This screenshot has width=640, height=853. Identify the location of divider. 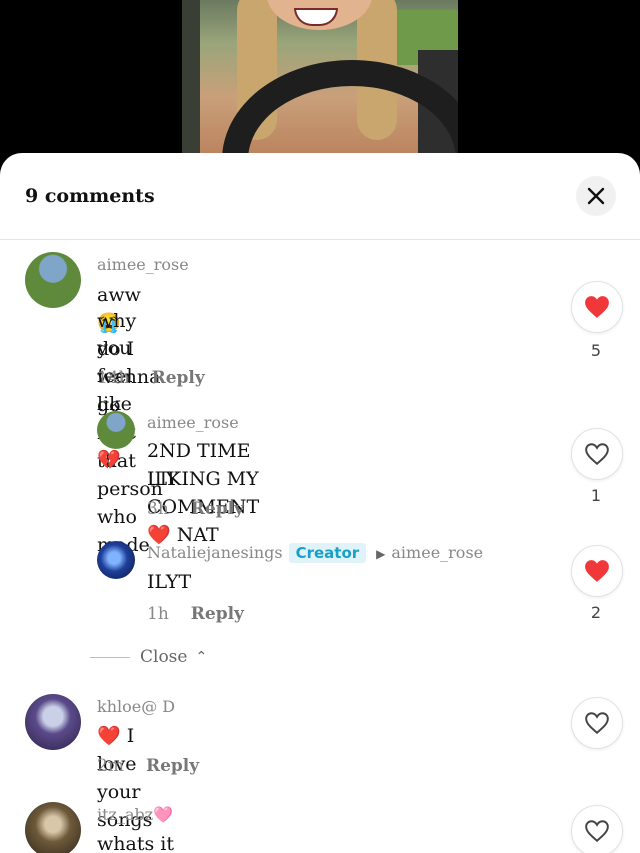
(110, 657).